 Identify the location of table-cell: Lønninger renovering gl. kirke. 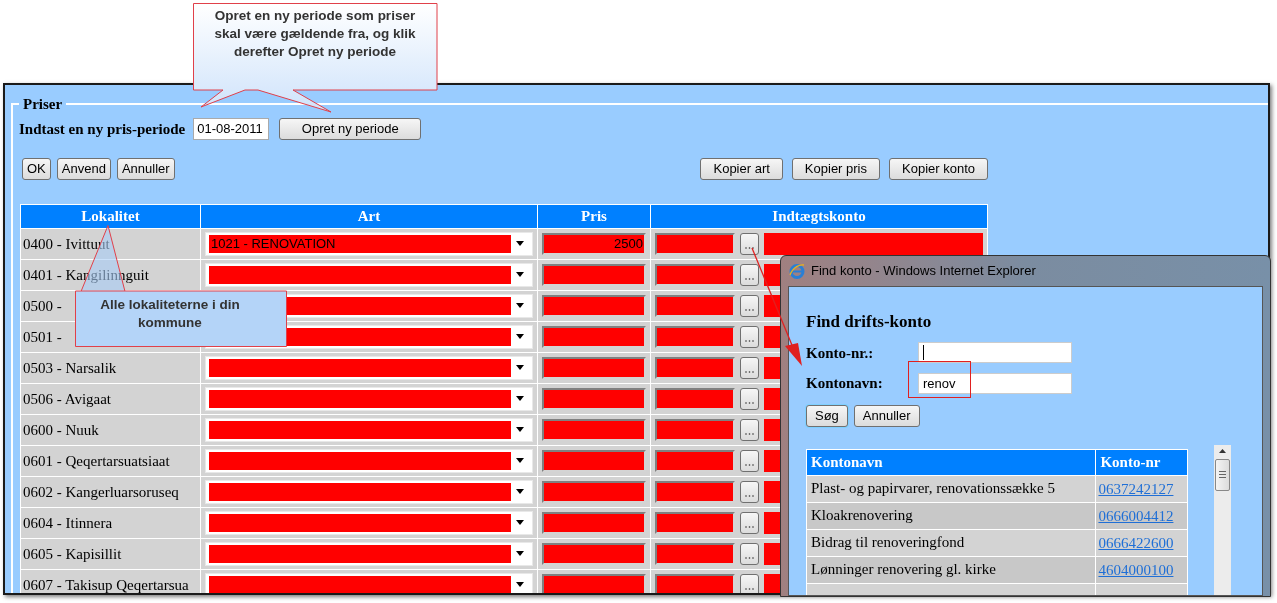
(951, 569).